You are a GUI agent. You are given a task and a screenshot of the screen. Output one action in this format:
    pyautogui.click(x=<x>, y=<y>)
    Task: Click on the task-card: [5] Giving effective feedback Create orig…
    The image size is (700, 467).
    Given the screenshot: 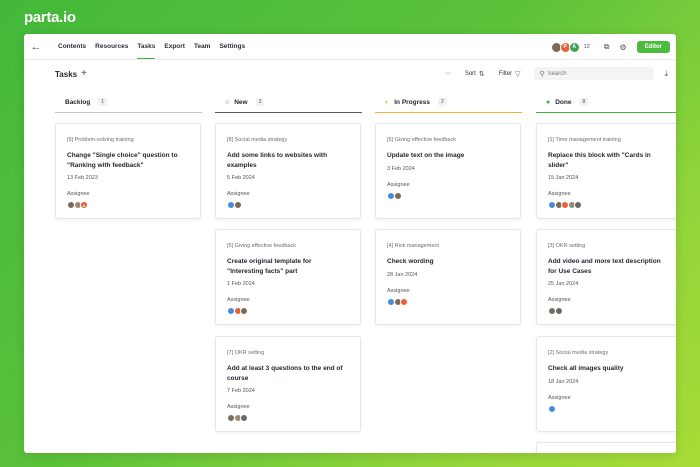 What is the action you would take?
    pyautogui.click(x=288, y=277)
    